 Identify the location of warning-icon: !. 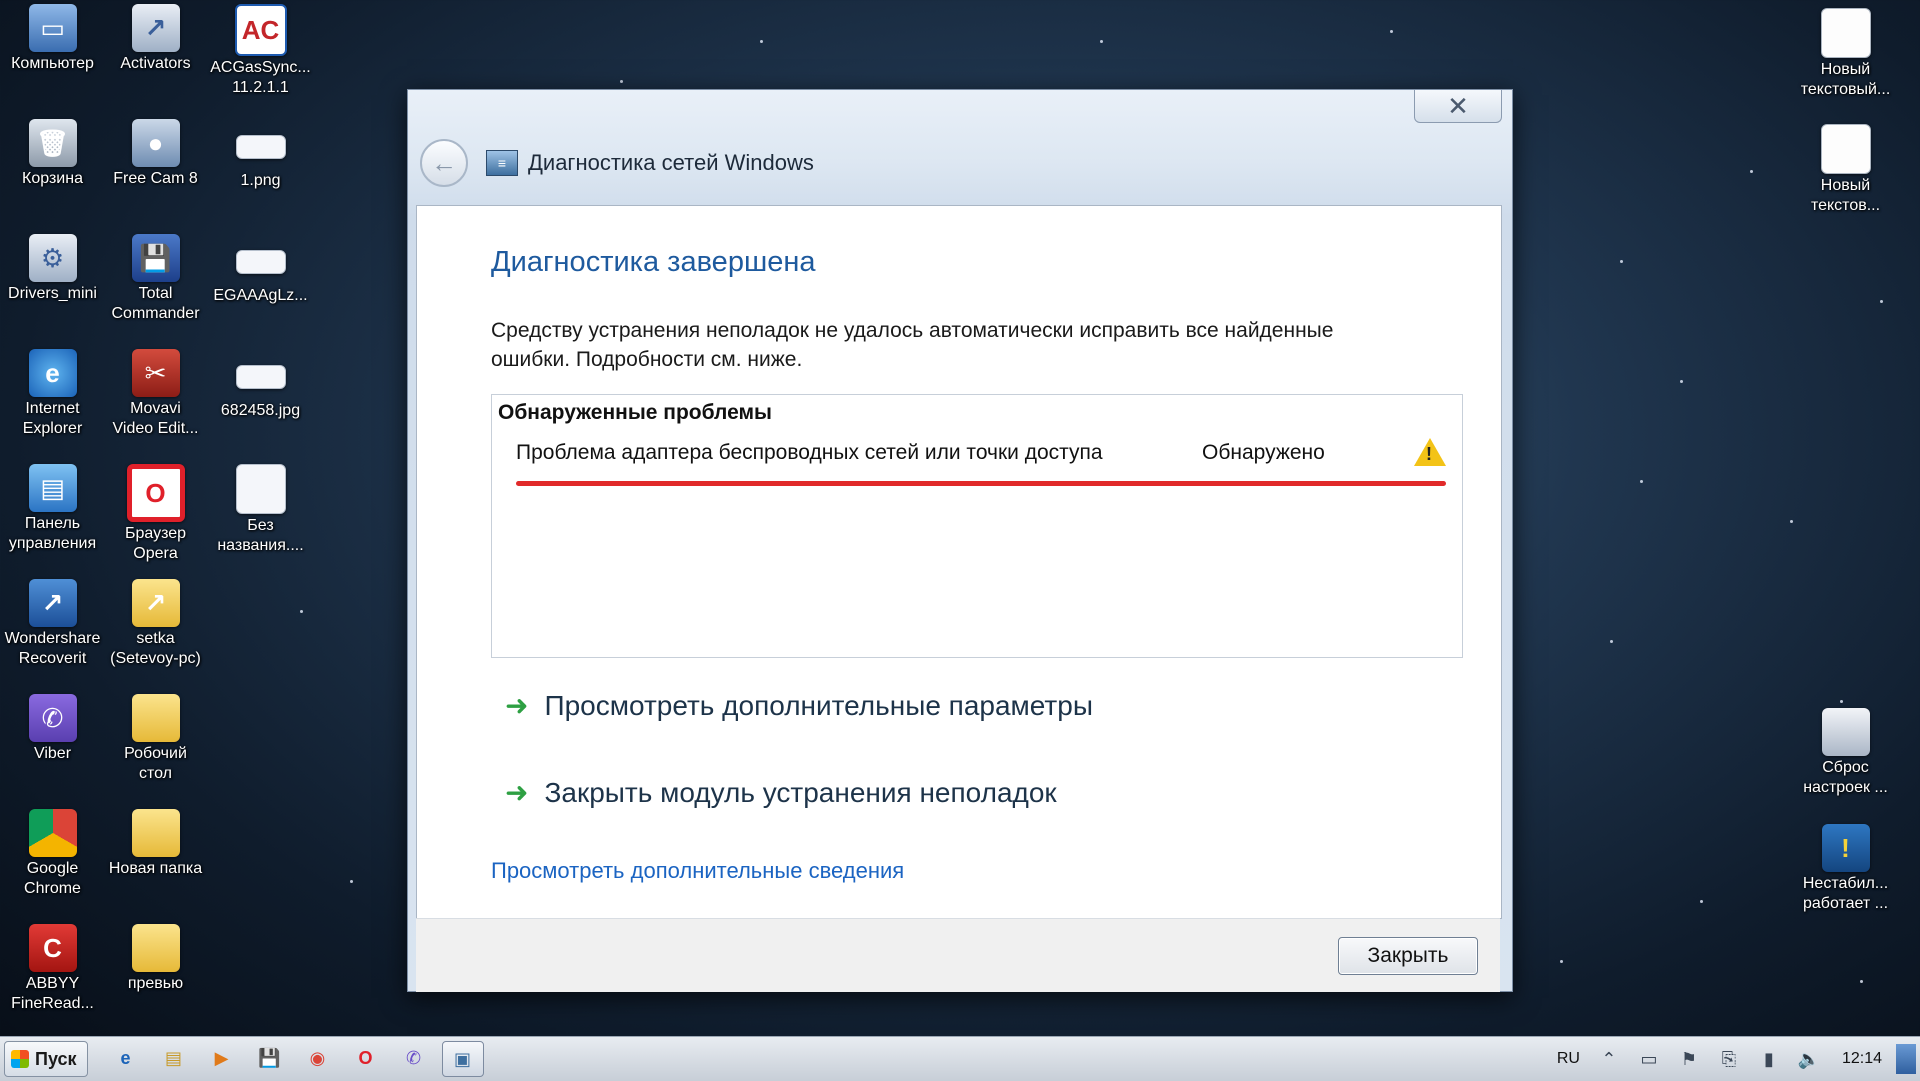
(1430, 452).